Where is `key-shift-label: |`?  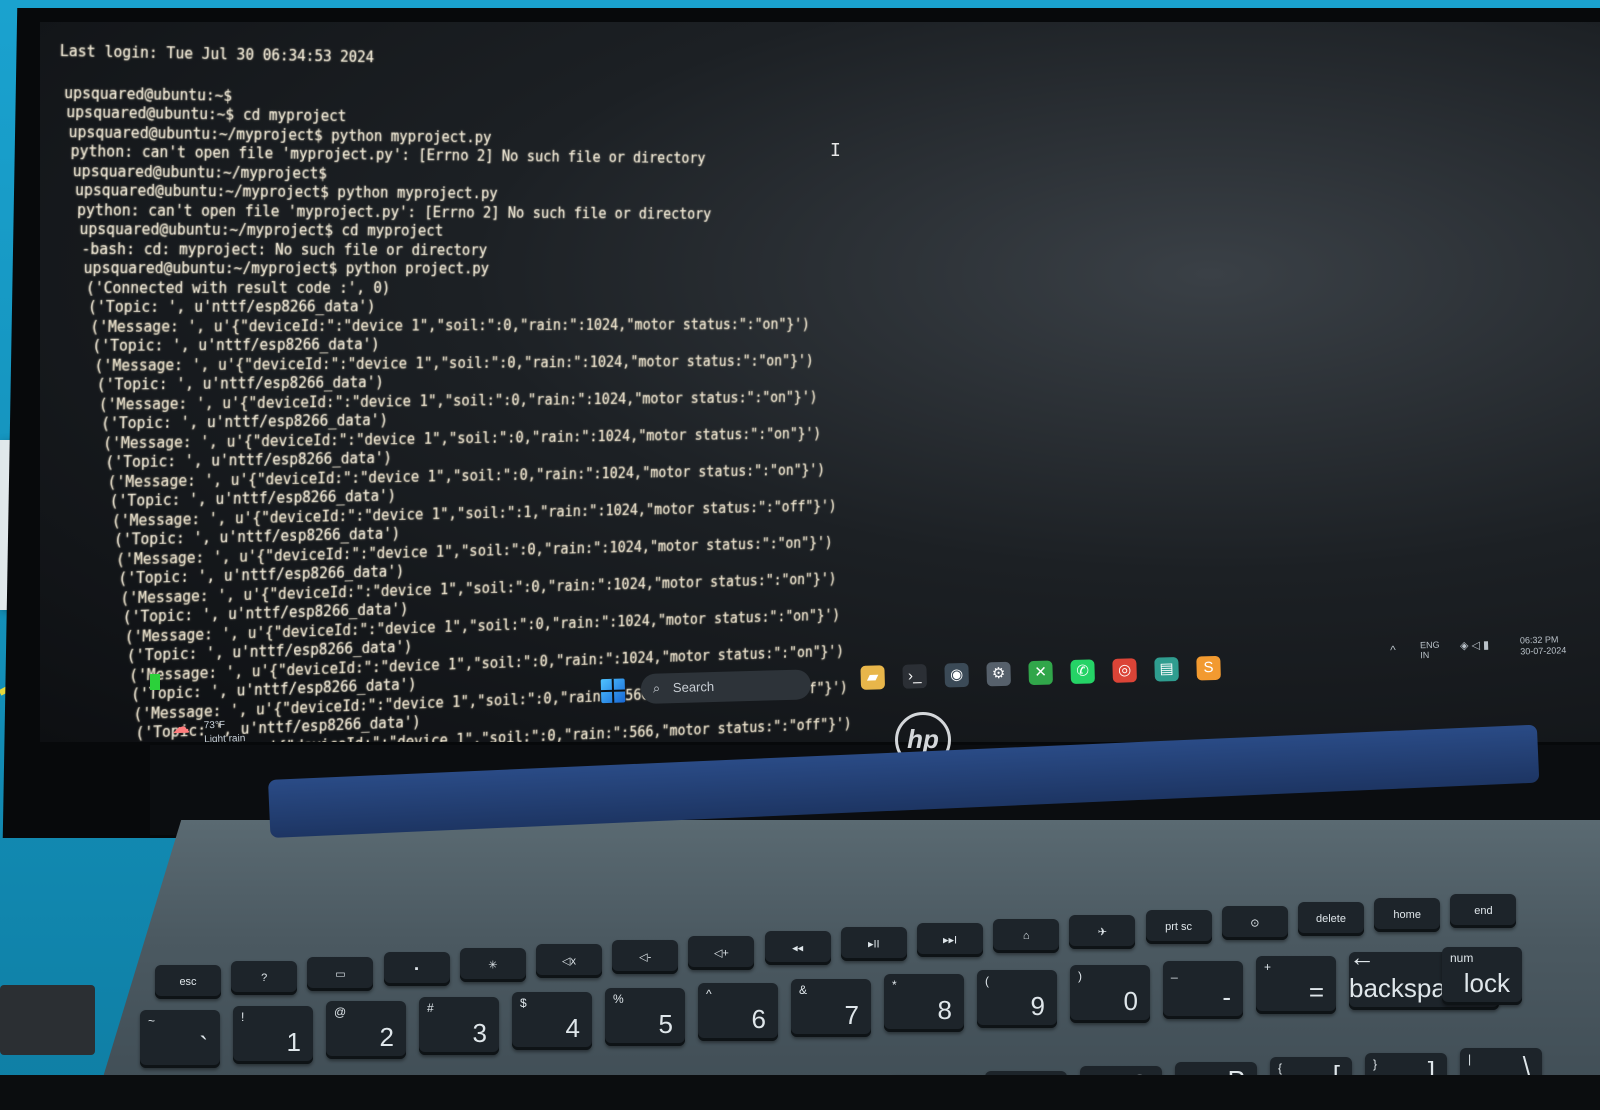 key-shift-label: | is located at coordinates (1470, 1059).